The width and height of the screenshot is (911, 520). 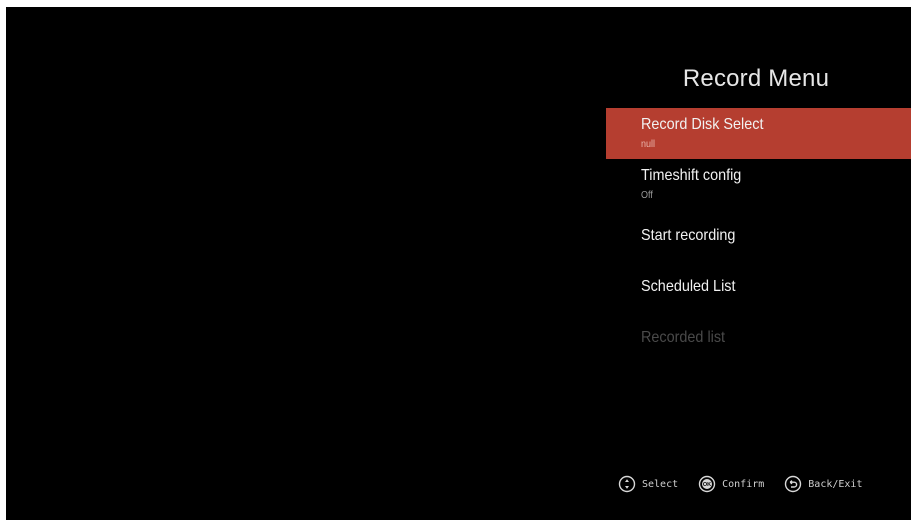 I want to click on menu-item-value: null, so click(x=648, y=144).